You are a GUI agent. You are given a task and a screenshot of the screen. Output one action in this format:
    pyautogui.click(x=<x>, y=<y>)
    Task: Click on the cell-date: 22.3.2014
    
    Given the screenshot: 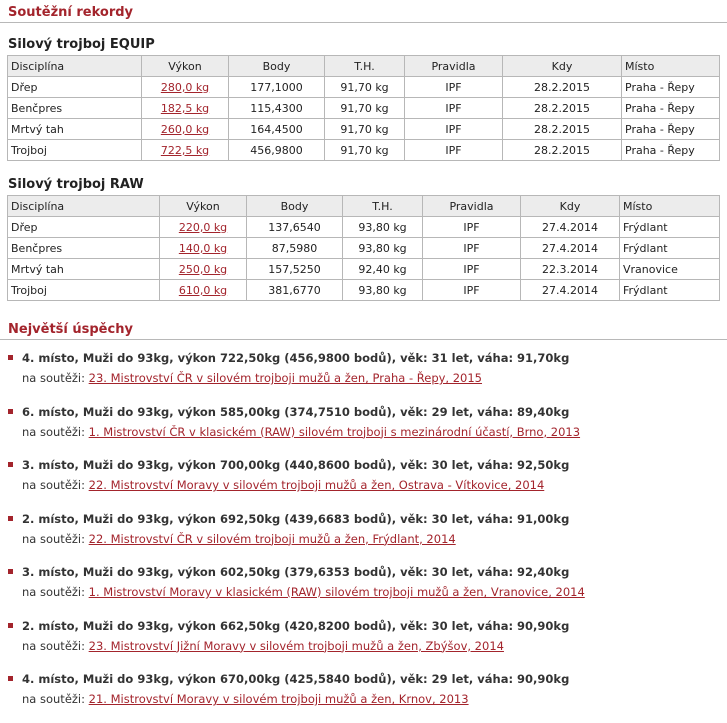 What is the action you would take?
    pyautogui.click(x=570, y=269)
    